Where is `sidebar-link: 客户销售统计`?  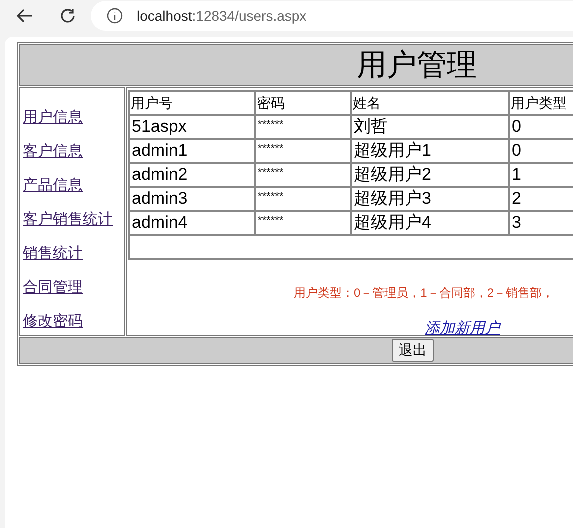 sidebar-link: 客户销售统计 is located at coordinates (68, 220).